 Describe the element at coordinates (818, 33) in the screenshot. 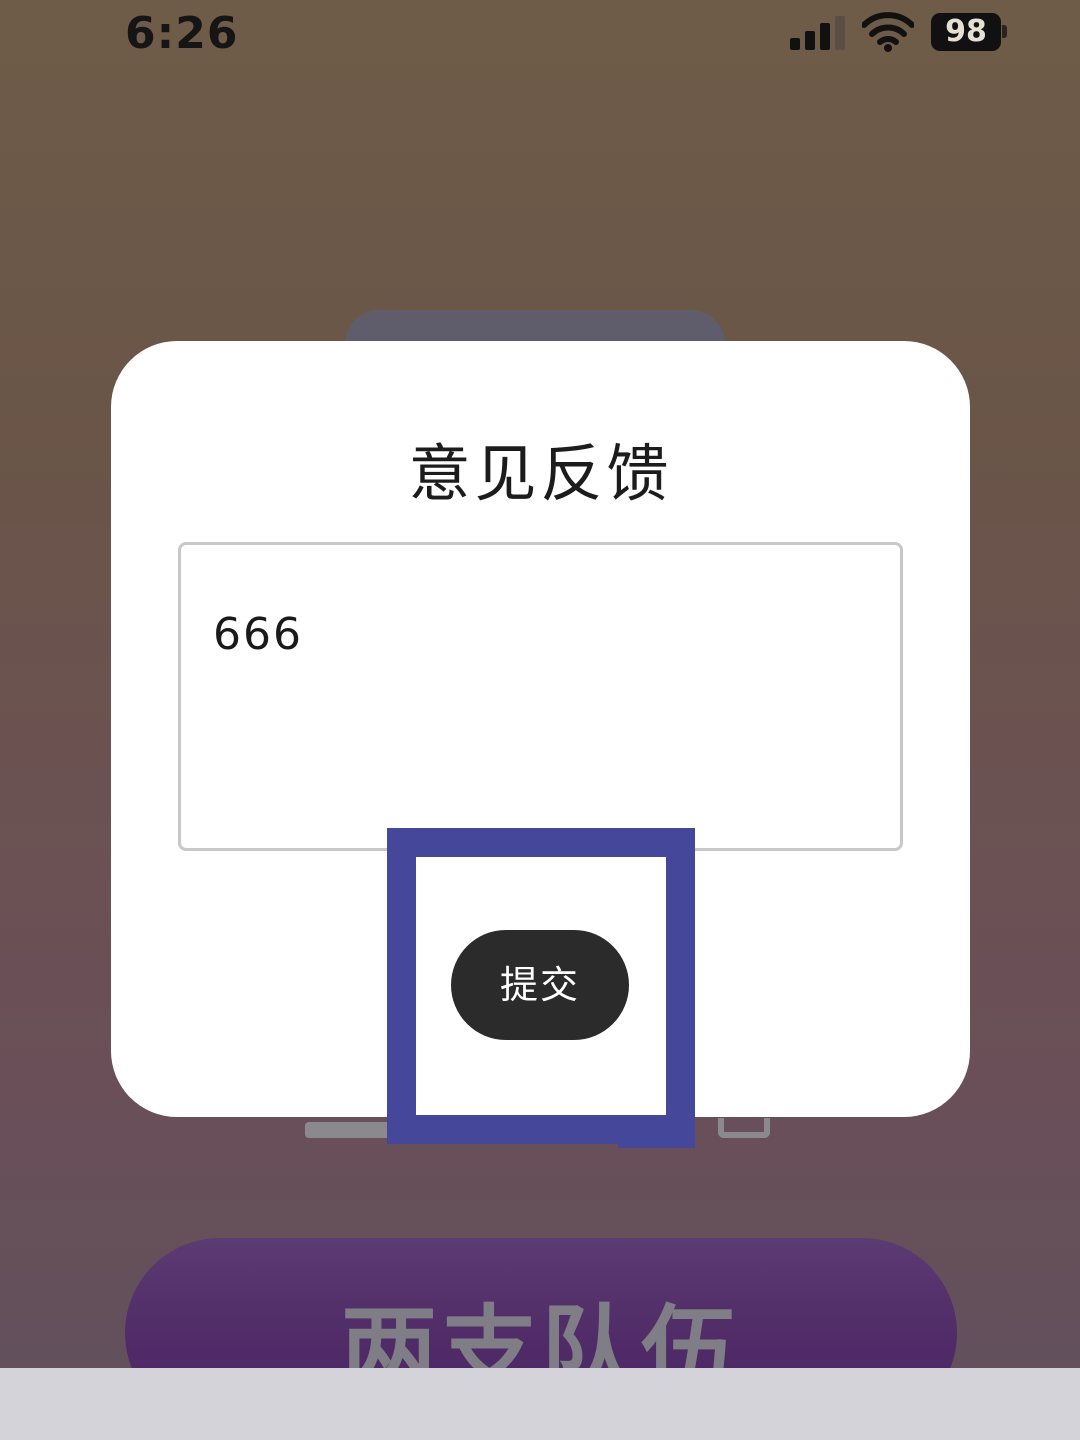

I see `cellular-signal-icon` at that location.